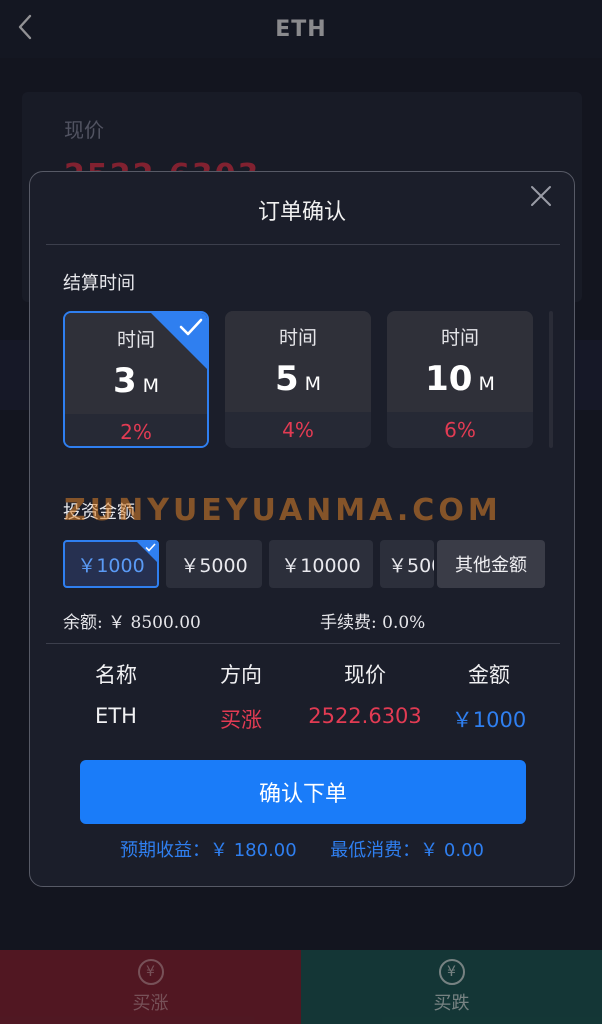  Describe the element at coordinates (283, 510) in the screenshot. I see `watermark-text: ZUNYUEYUANMA.COM` at that location.